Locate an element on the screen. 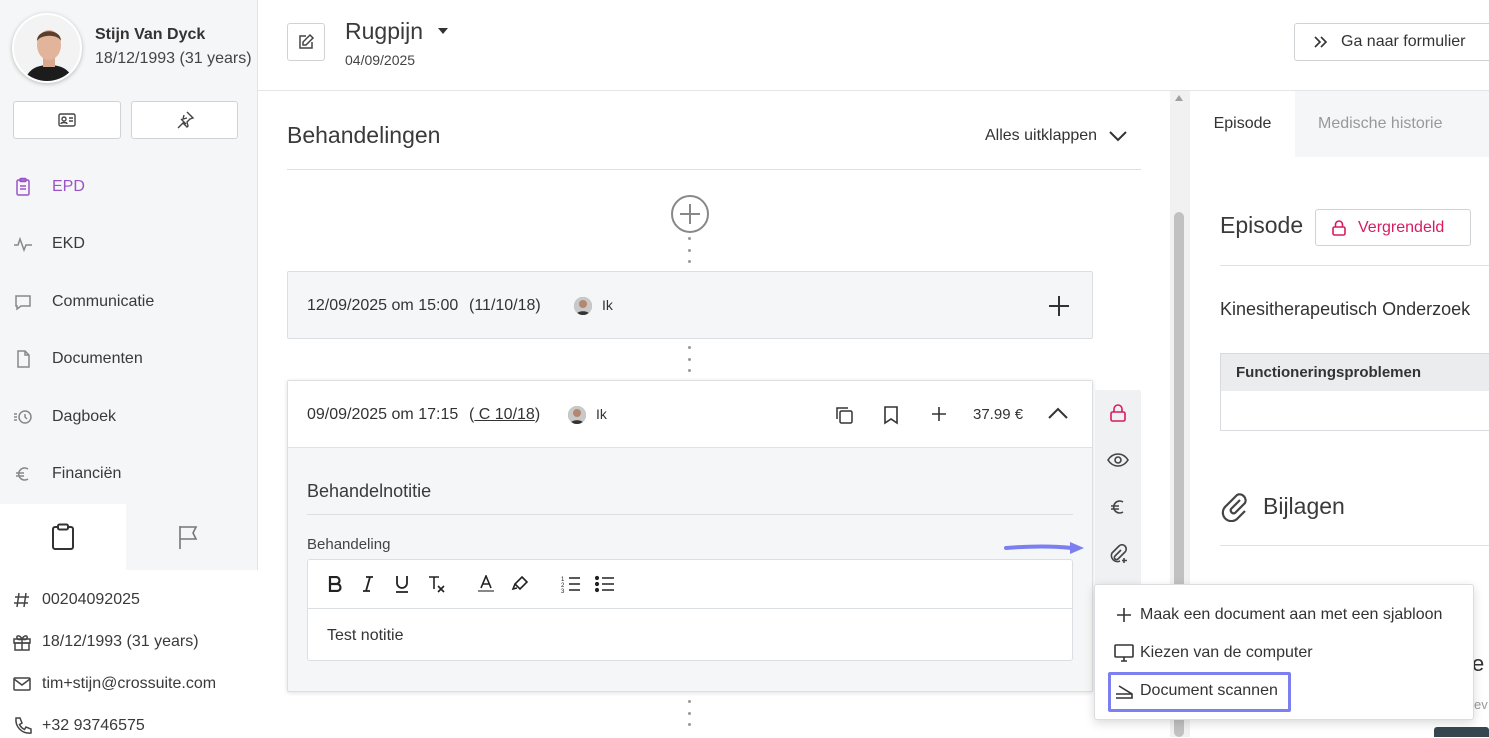 The image size is (1489, 738). menu-item-computer: Kiezen van de computer is located at coordinates (1213, 653).